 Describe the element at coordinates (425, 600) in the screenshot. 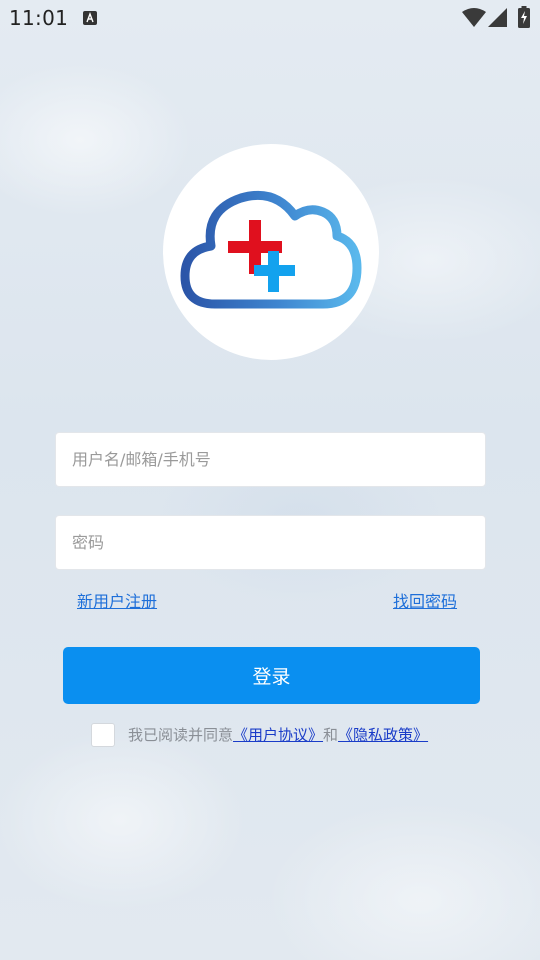

I see `forgot-password-link: 找回密码` at that location.